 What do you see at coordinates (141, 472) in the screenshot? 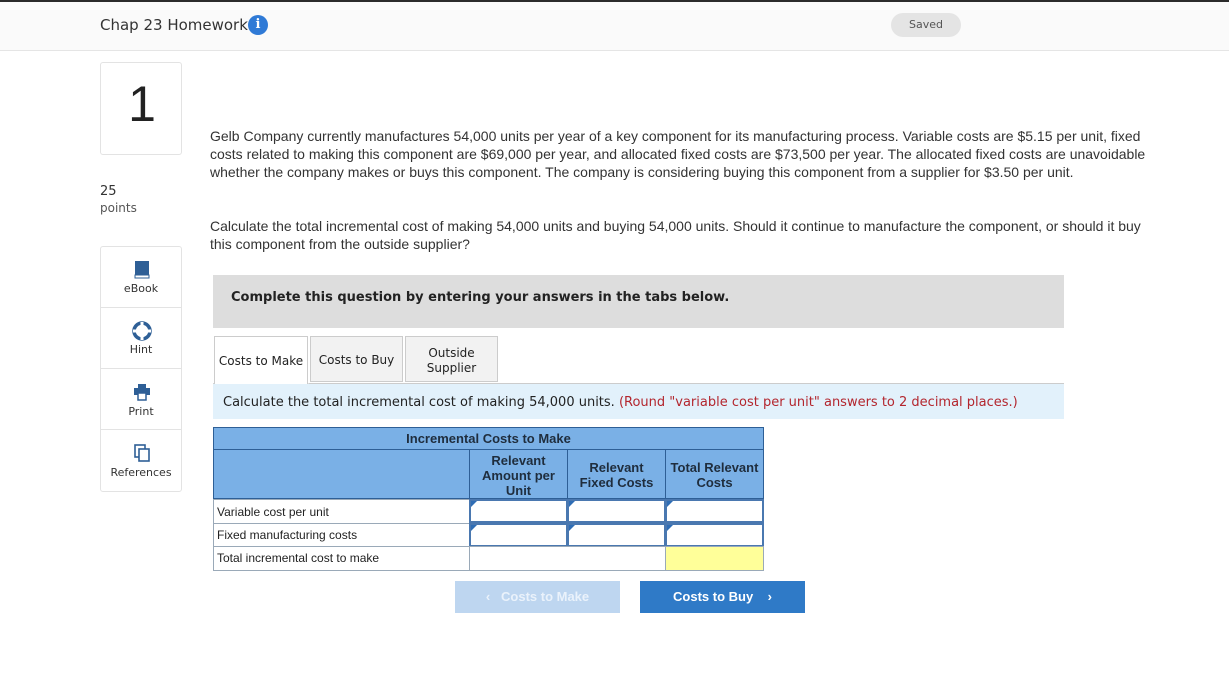
I see `tool-label-references: References` at bounding box center [141, 472].